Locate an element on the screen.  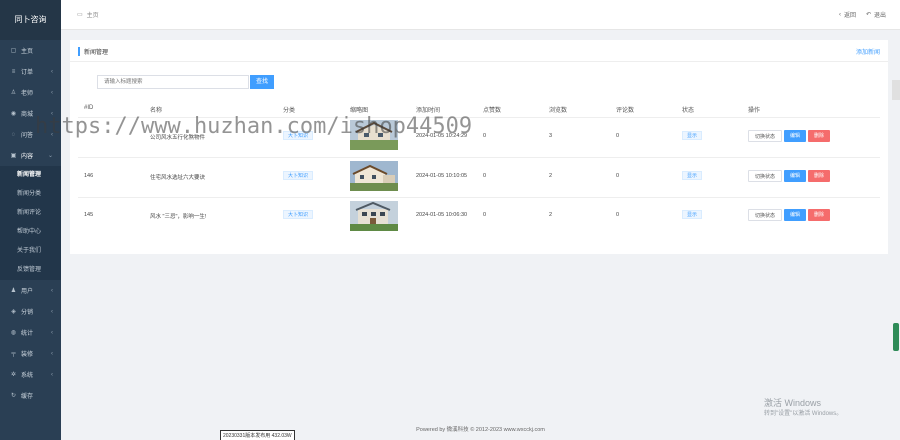
sidebar-item-label: 装修 is located at coordinates (27, 355).